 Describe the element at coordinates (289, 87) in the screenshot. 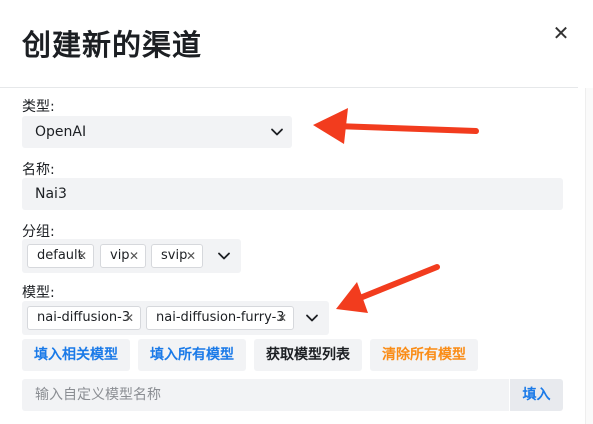

I see `header-divider` at that location.